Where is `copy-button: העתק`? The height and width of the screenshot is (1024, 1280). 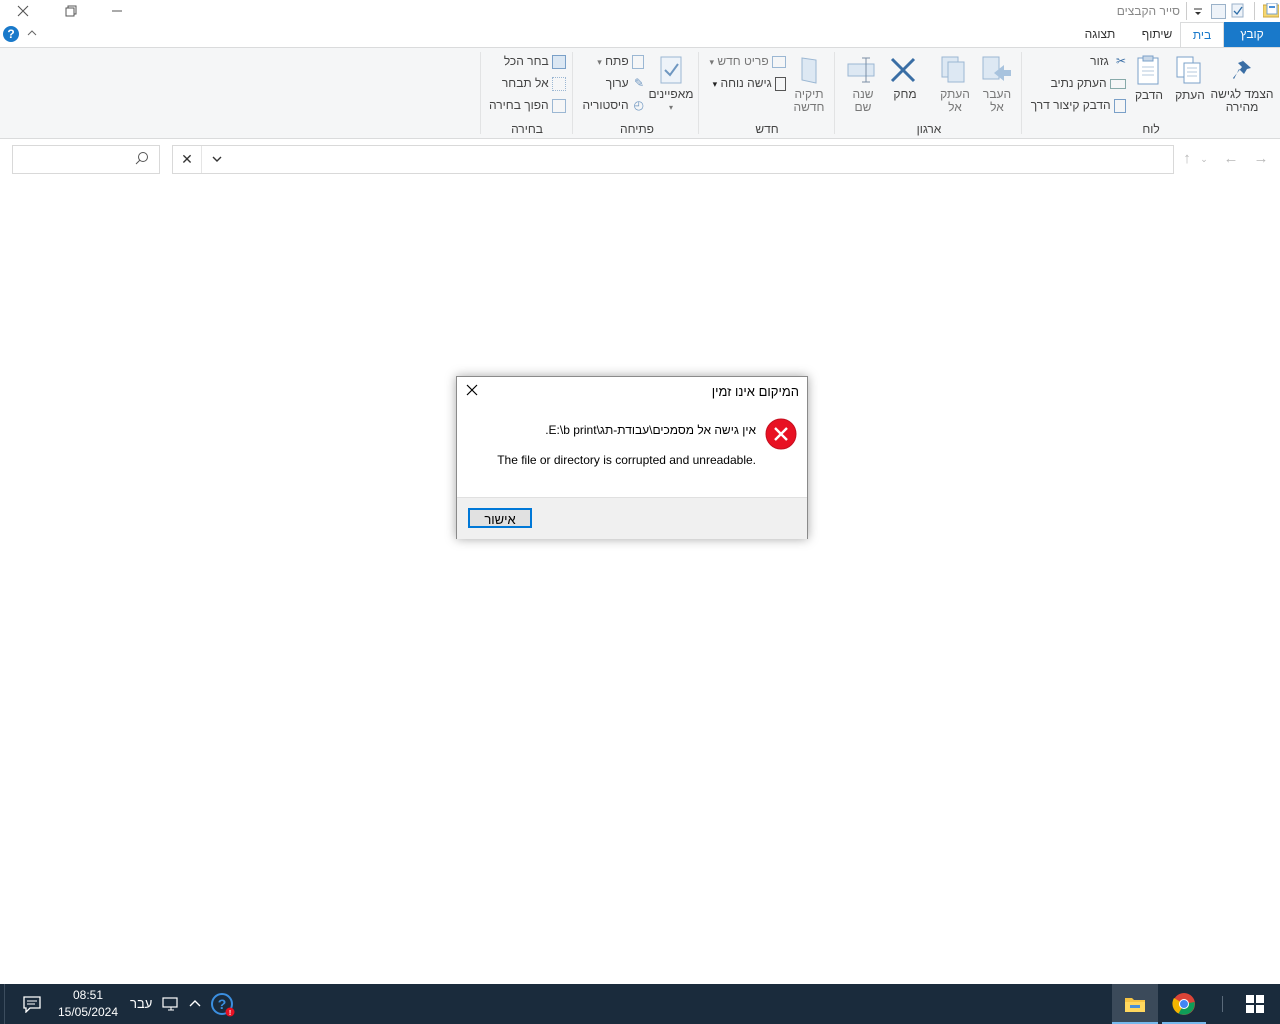
copy-button: העתק is located at coordinates (1190, 78).